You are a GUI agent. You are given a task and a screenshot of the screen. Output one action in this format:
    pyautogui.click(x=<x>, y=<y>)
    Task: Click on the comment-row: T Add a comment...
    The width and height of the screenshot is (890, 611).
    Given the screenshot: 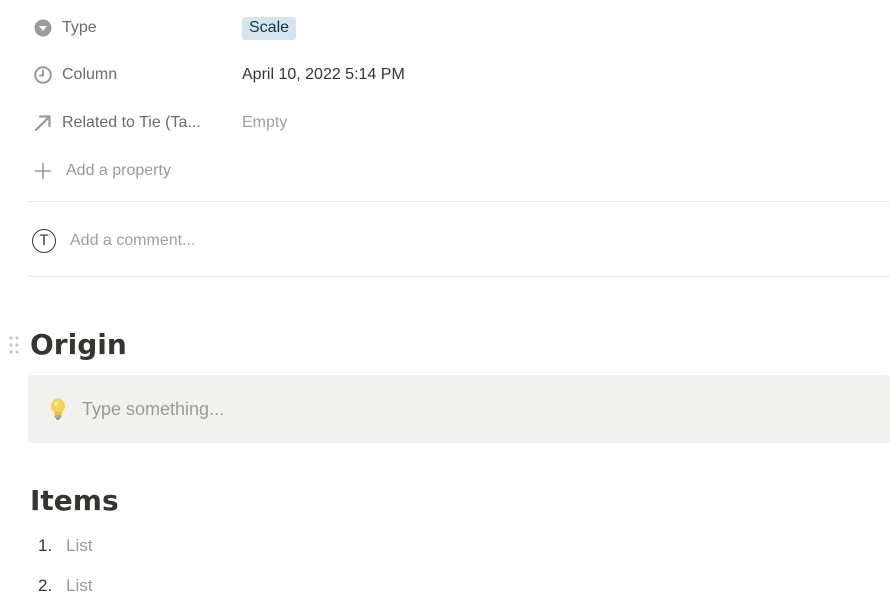 What is the action you would take?
    pyautogui.click(x=111, y=241)
    